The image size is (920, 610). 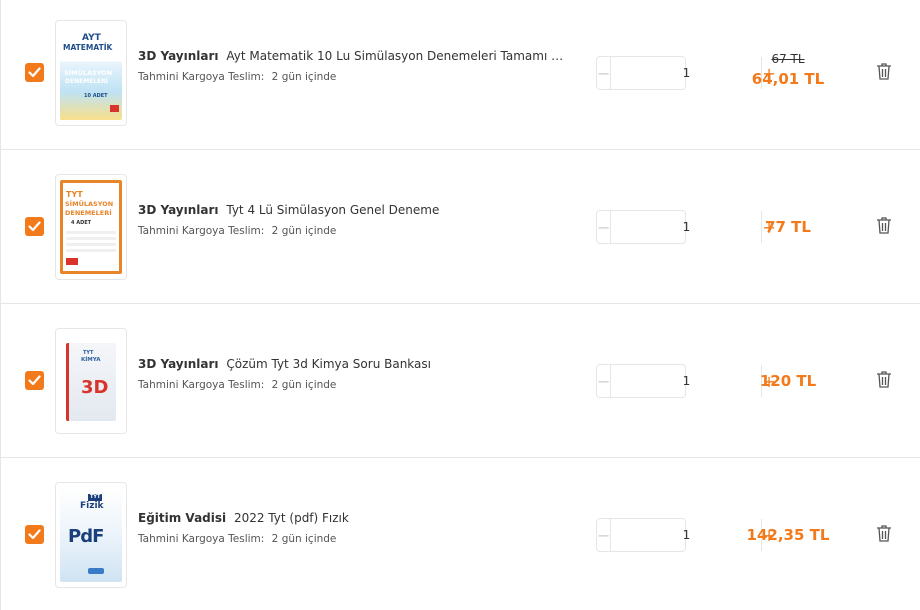 I want to click on cover-text: 4 ADET, so click(x=81, y=223).